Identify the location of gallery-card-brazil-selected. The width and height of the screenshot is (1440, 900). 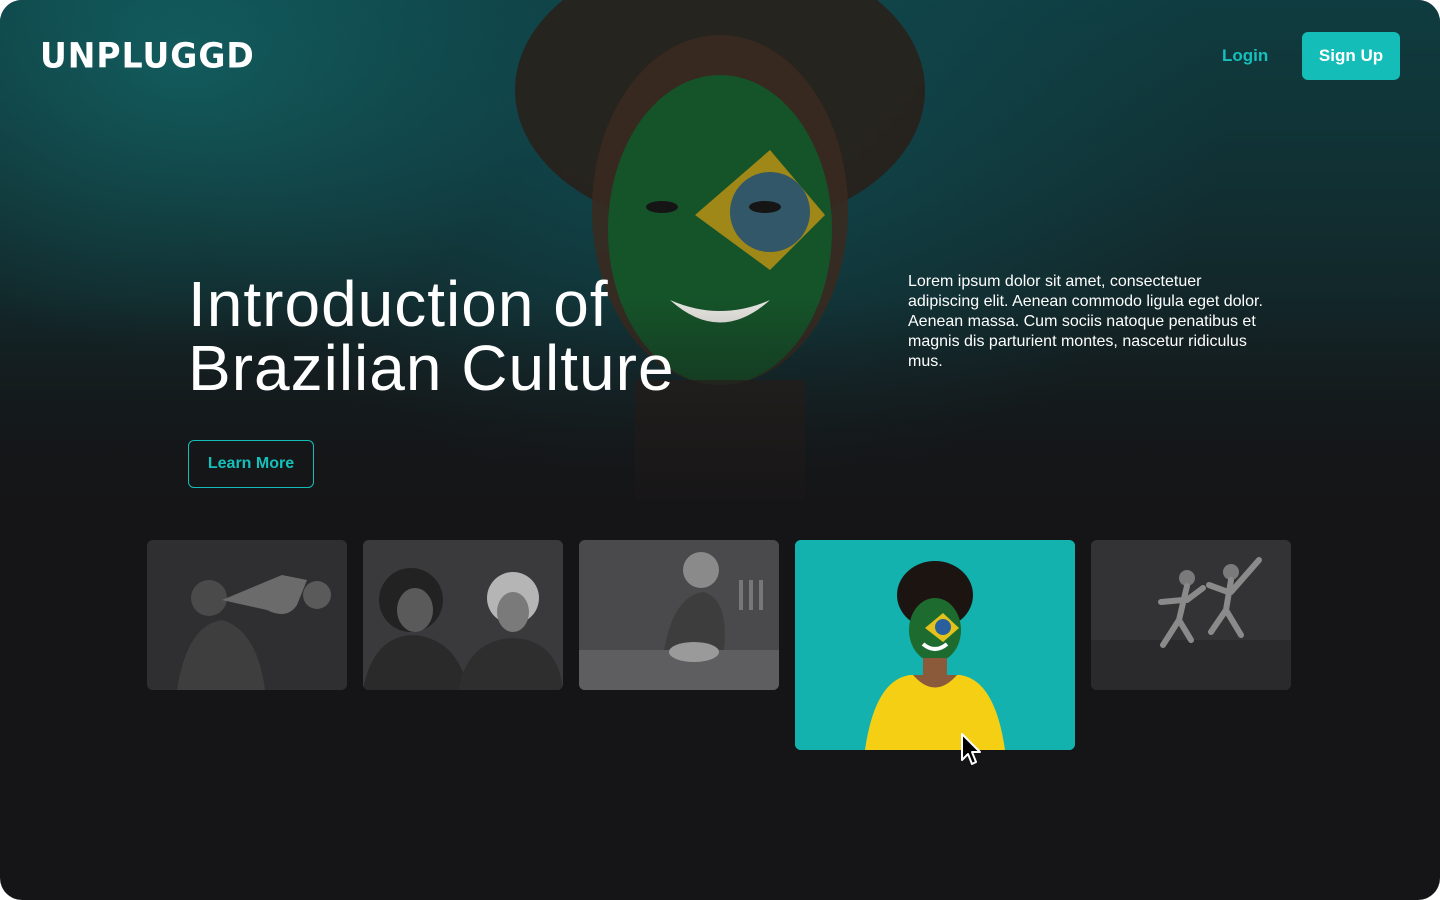
(935, 645).